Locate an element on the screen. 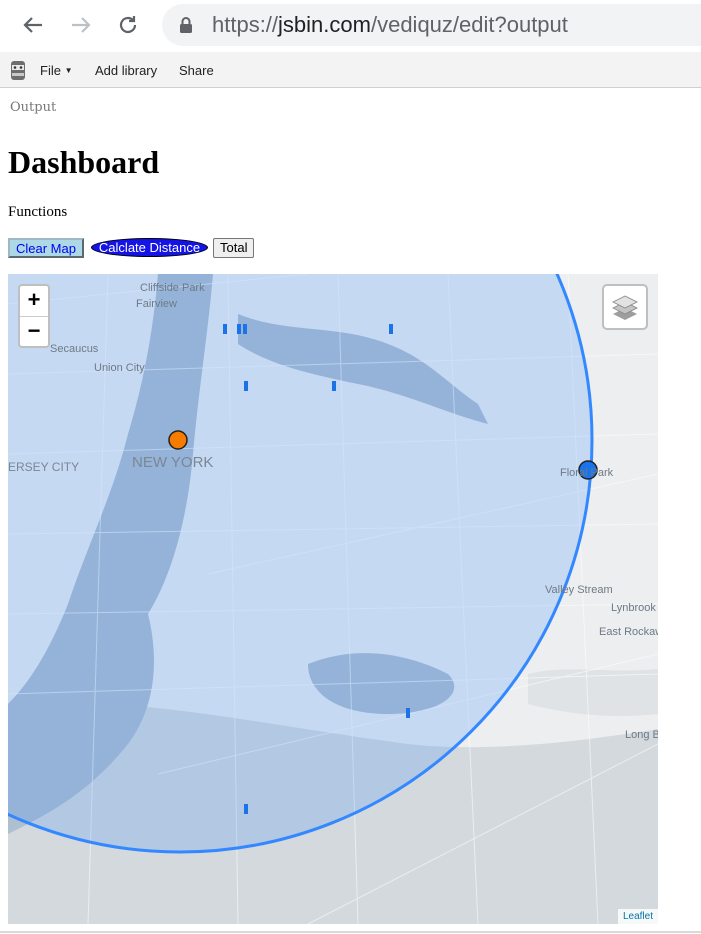  jsbin-logo-icon is located at coordinates (18, 70).